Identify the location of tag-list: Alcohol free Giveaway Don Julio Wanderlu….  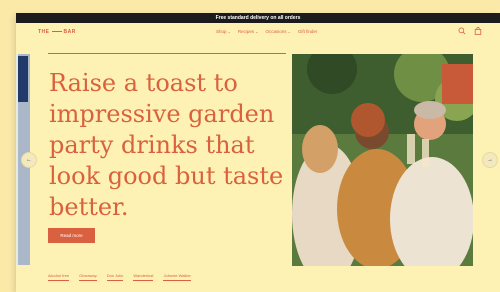
(119, 277).